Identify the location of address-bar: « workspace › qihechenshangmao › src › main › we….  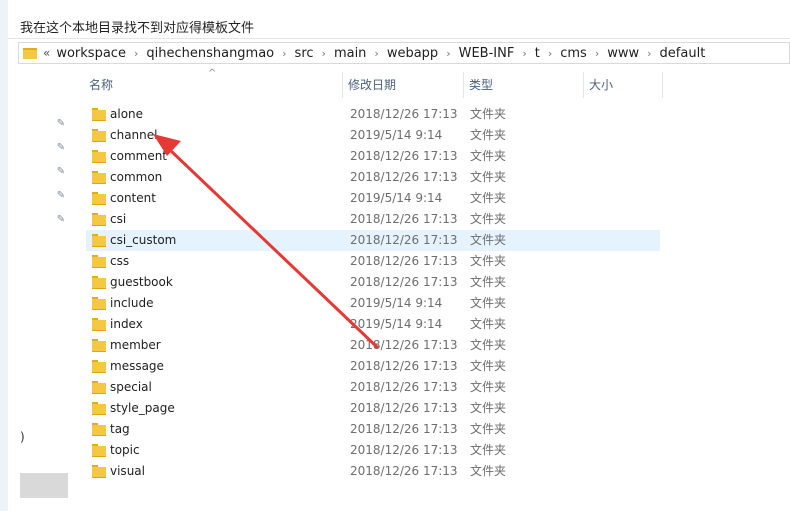
(404, 53).